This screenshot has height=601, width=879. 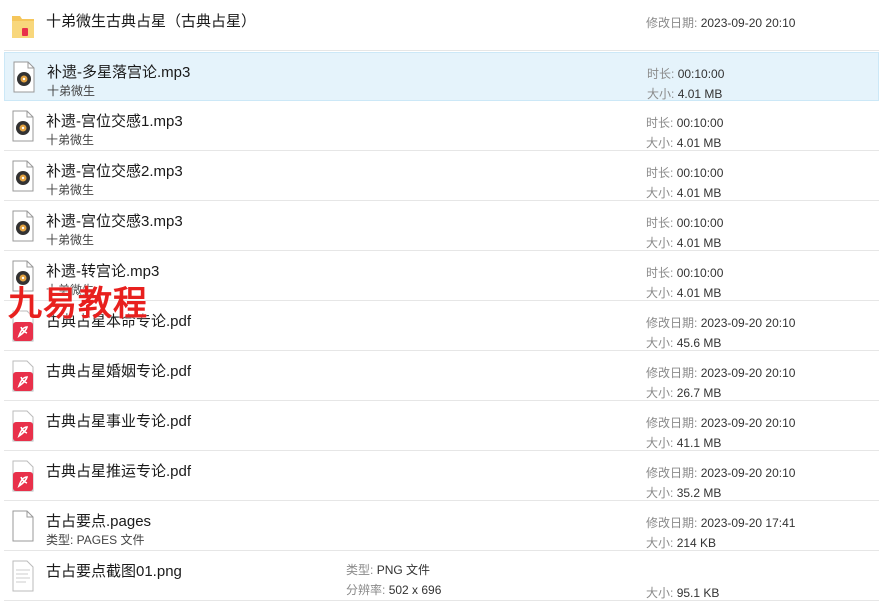 What do you see at coordinates (114, 221) in the screenshot?
I see `file-name: 补遗-宫位交感3.mp3` at bounding box center [114, 221].